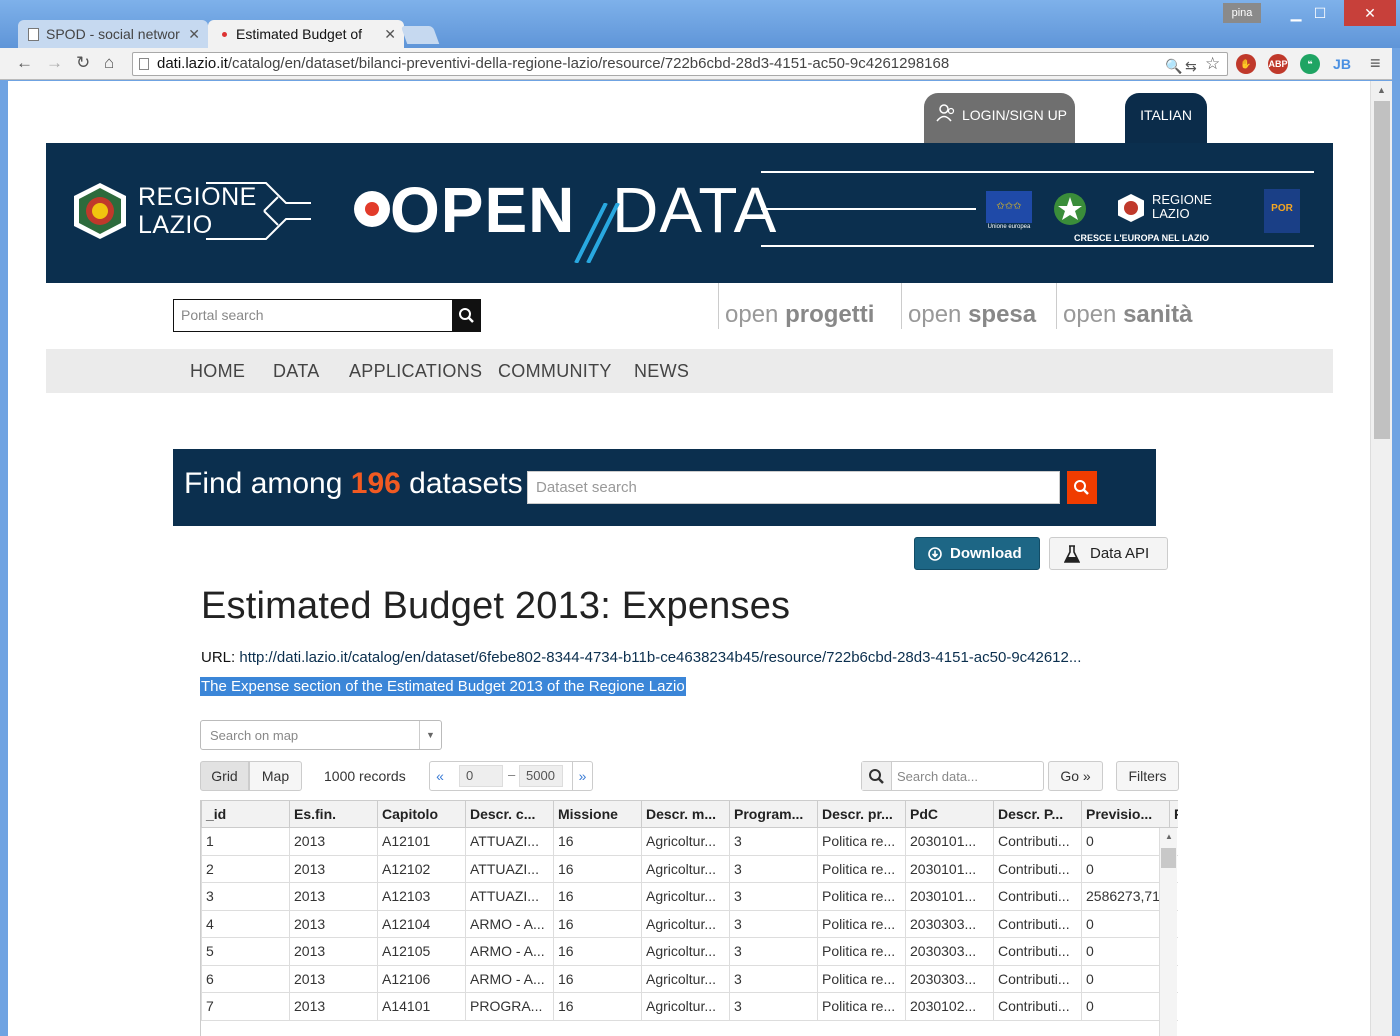  What do you see at coordinates (1075, 776) in the screenshot?
I see `go-button: Go »` at bounding box center [1075, 776].